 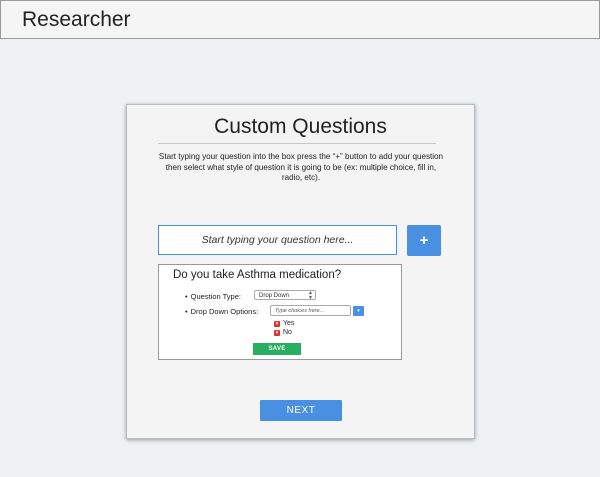 What do you see at coordinates (300, 19) in the screenshot?
I see `app-header: Researcher` at bounding box center [300, 19].